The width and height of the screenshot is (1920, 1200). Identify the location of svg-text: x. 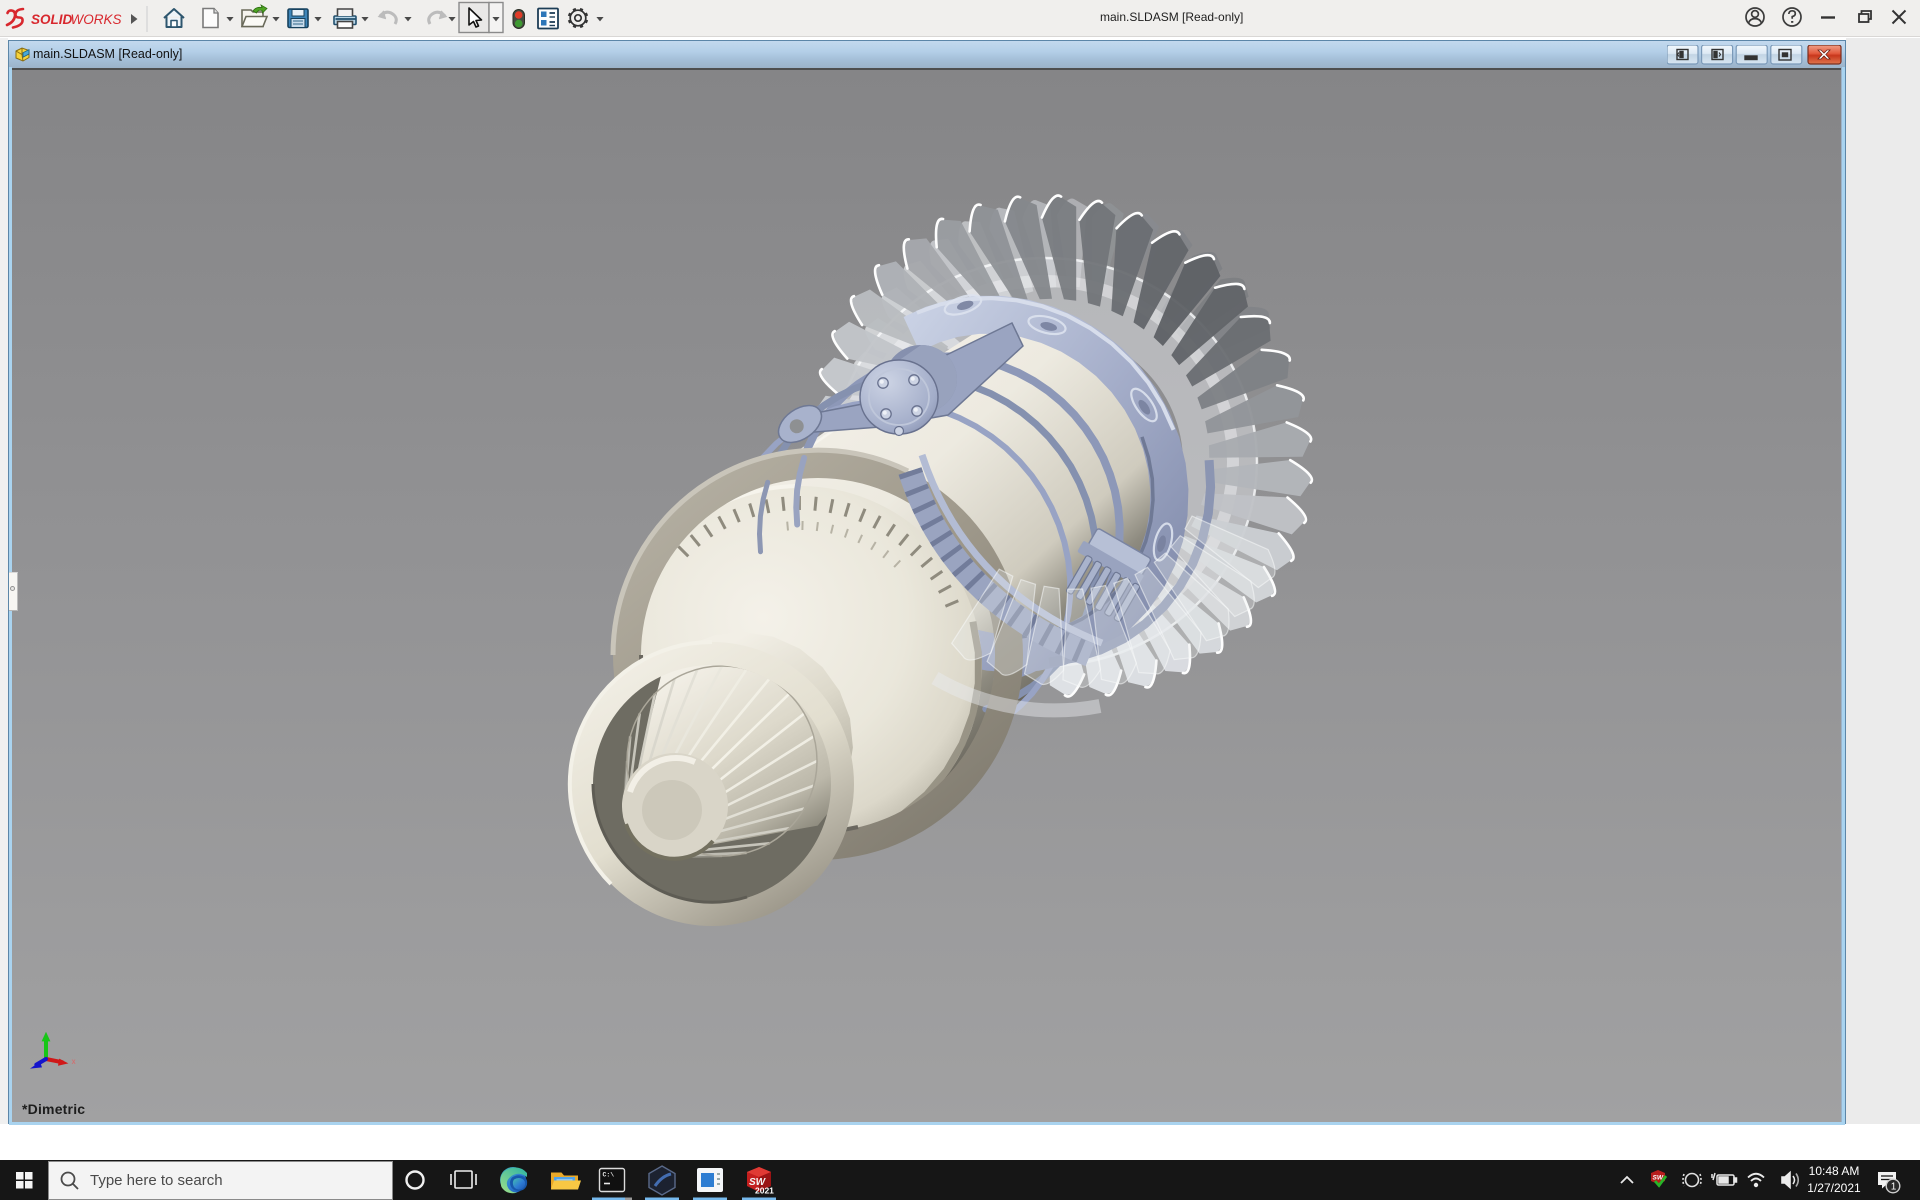
(74, 1061).